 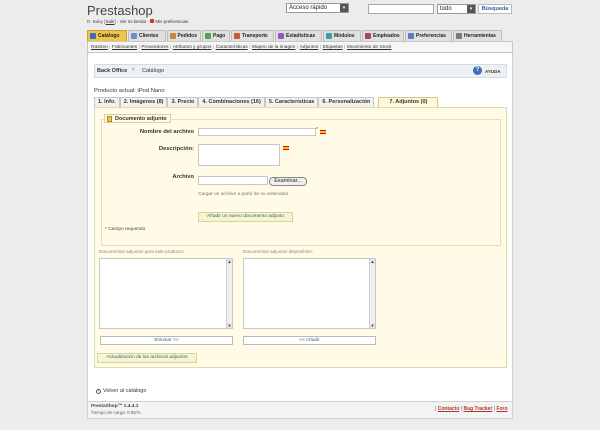 I want to click on available-docs-list: ▲ ▼, so click(x=309, y=293).